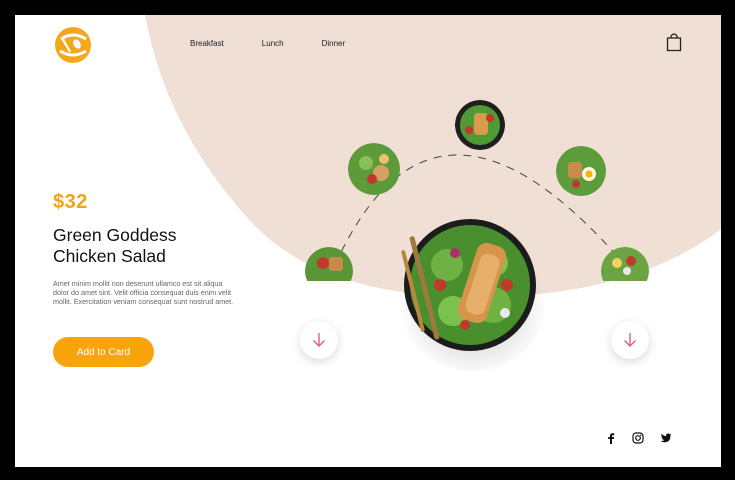 This screenshot has width=735, height=480. I want to click on salad-thumbnail-right, so click(581, 171).